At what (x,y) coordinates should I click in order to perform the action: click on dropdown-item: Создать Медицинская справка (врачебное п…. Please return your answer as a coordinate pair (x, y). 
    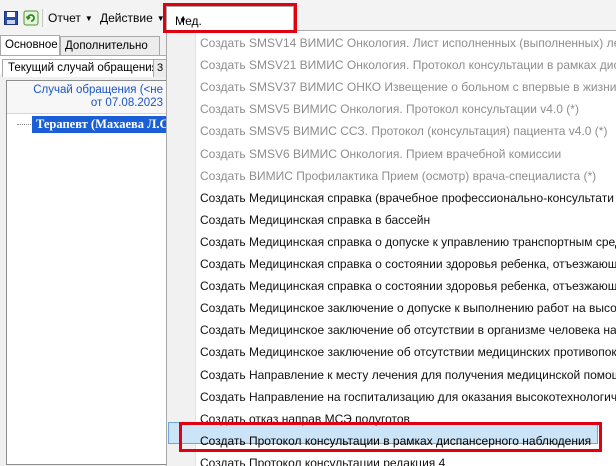
    Looking at the image, I should click on (407, 198).